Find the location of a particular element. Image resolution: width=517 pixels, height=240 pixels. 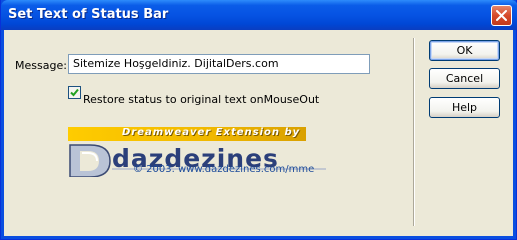

close-icon is located at coordinates (501, 15).